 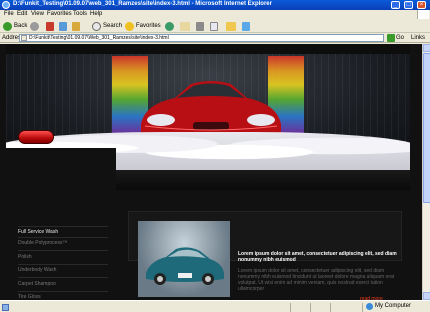 I want to click on history-icon, so click(x=169, y=26).